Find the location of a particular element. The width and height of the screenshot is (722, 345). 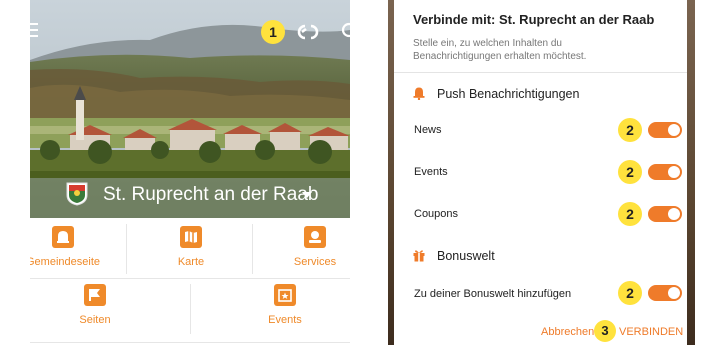

town-selector: St. Ruprecht an der Raab is located at coordinates (190, 194).